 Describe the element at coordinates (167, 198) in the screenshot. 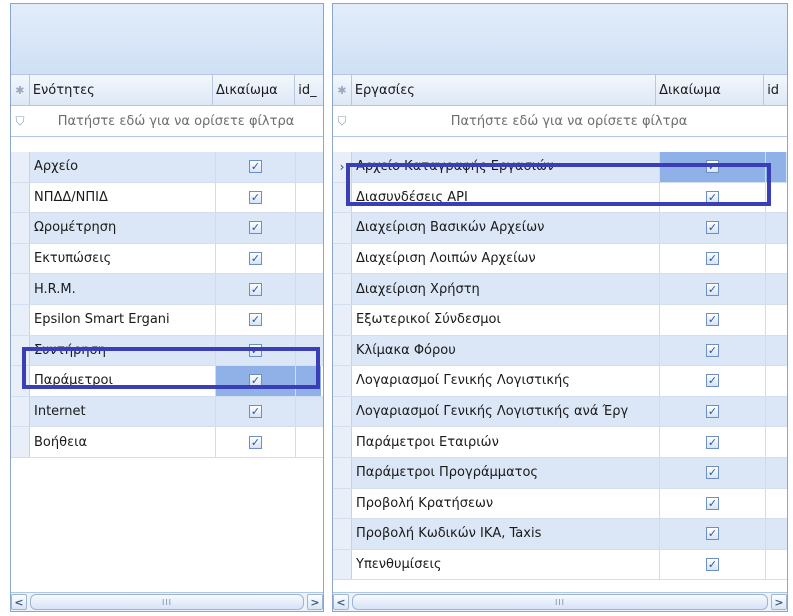

I see `table-row: ΝΠΔΔ/ΝΠΙΔ ✓` at that location.